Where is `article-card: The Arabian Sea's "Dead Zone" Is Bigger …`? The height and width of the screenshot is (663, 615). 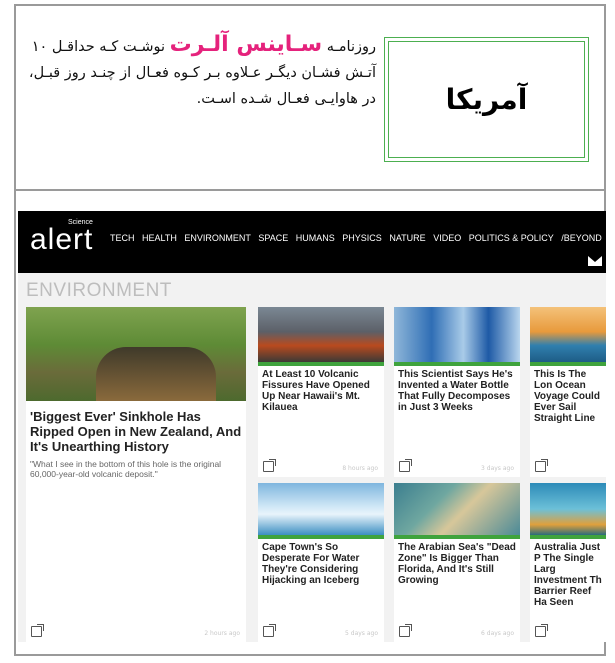
article-card: The Arabian Sea's "Dead Zone" Is Bigger … is located at coordinates (457, 562).